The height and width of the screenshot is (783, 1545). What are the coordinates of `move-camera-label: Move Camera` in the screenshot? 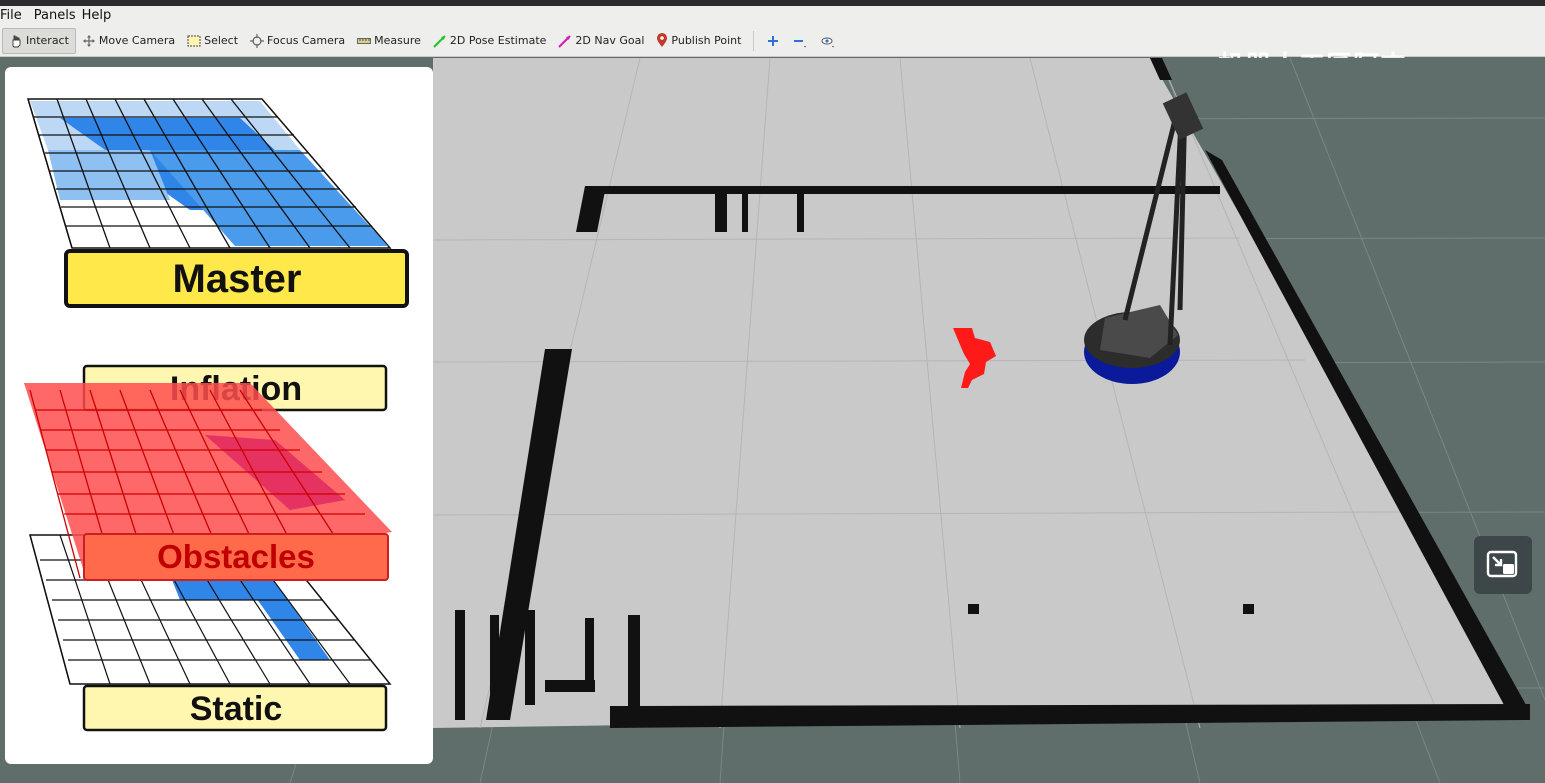 It's located at (137, 40).